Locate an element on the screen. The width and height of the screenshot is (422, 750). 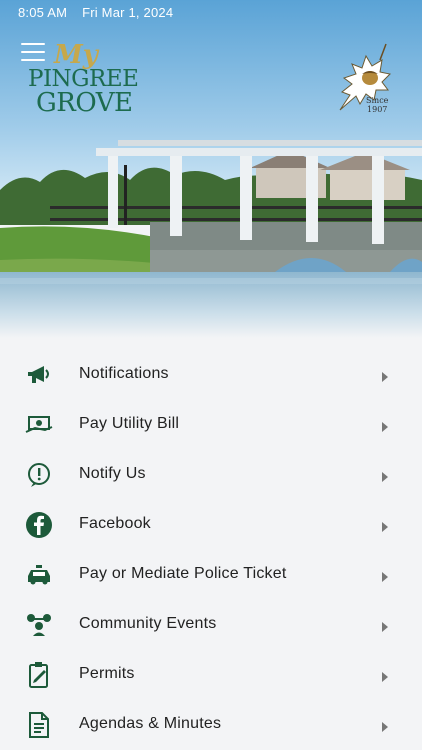
menu-item-police-ticket: Pay or Mediate Police Ticket is located at coordinates (211, 575).